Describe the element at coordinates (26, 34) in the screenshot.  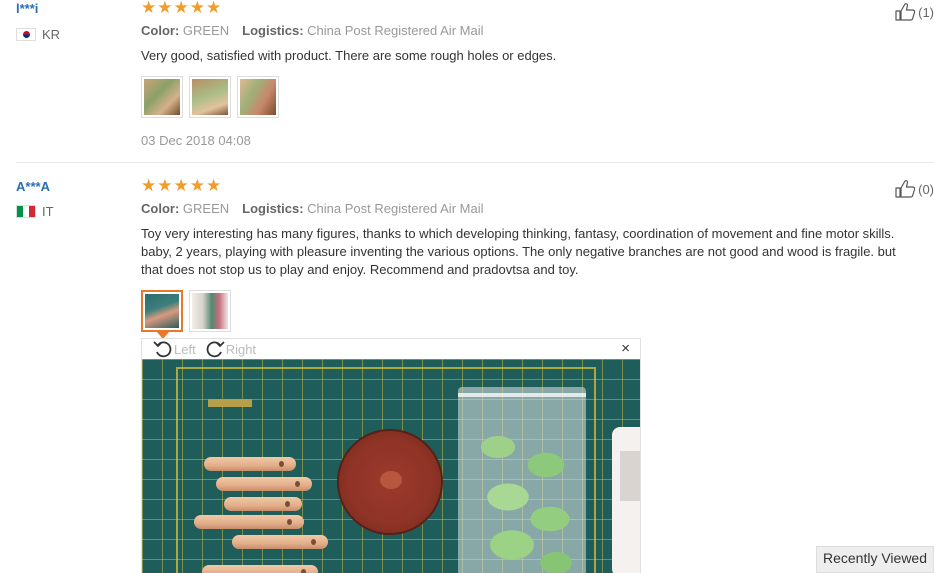
I see `flag-kr-icon` at that location.